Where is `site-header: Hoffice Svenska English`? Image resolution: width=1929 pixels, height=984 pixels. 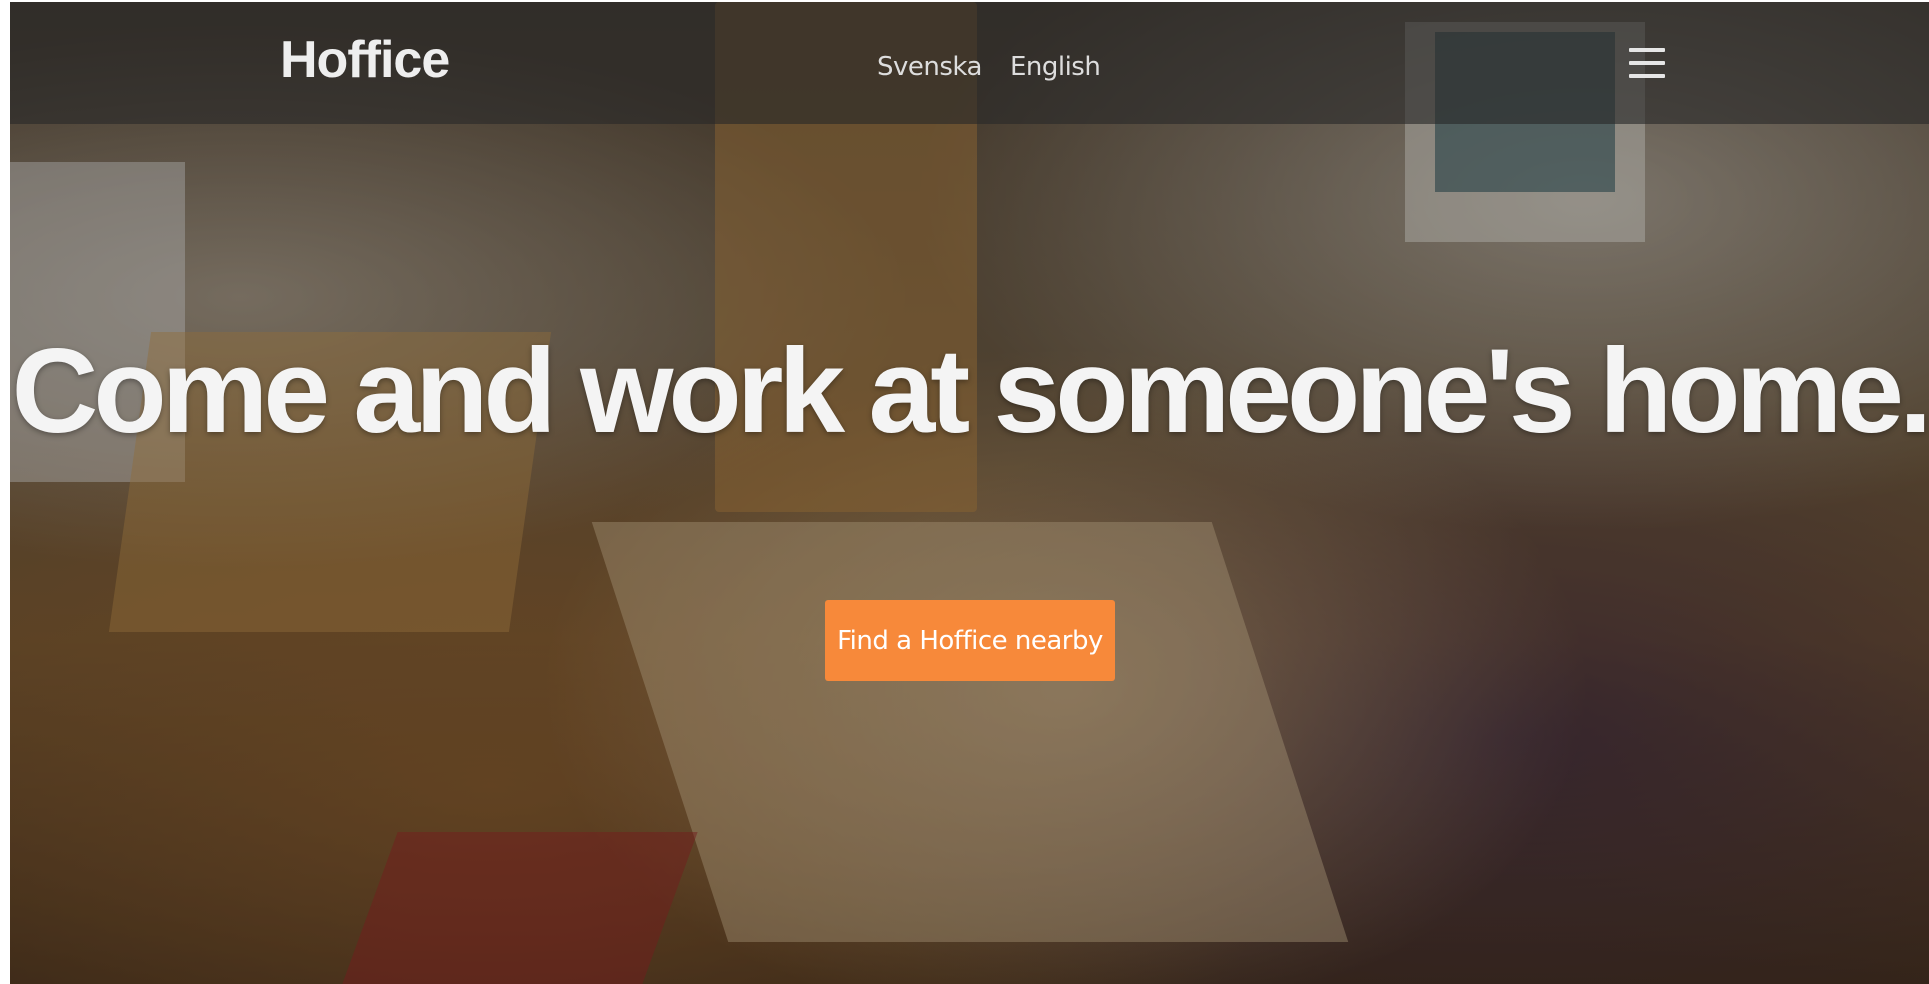
site-header: Hoffice Svenska English is located at coordinates (969, 63).